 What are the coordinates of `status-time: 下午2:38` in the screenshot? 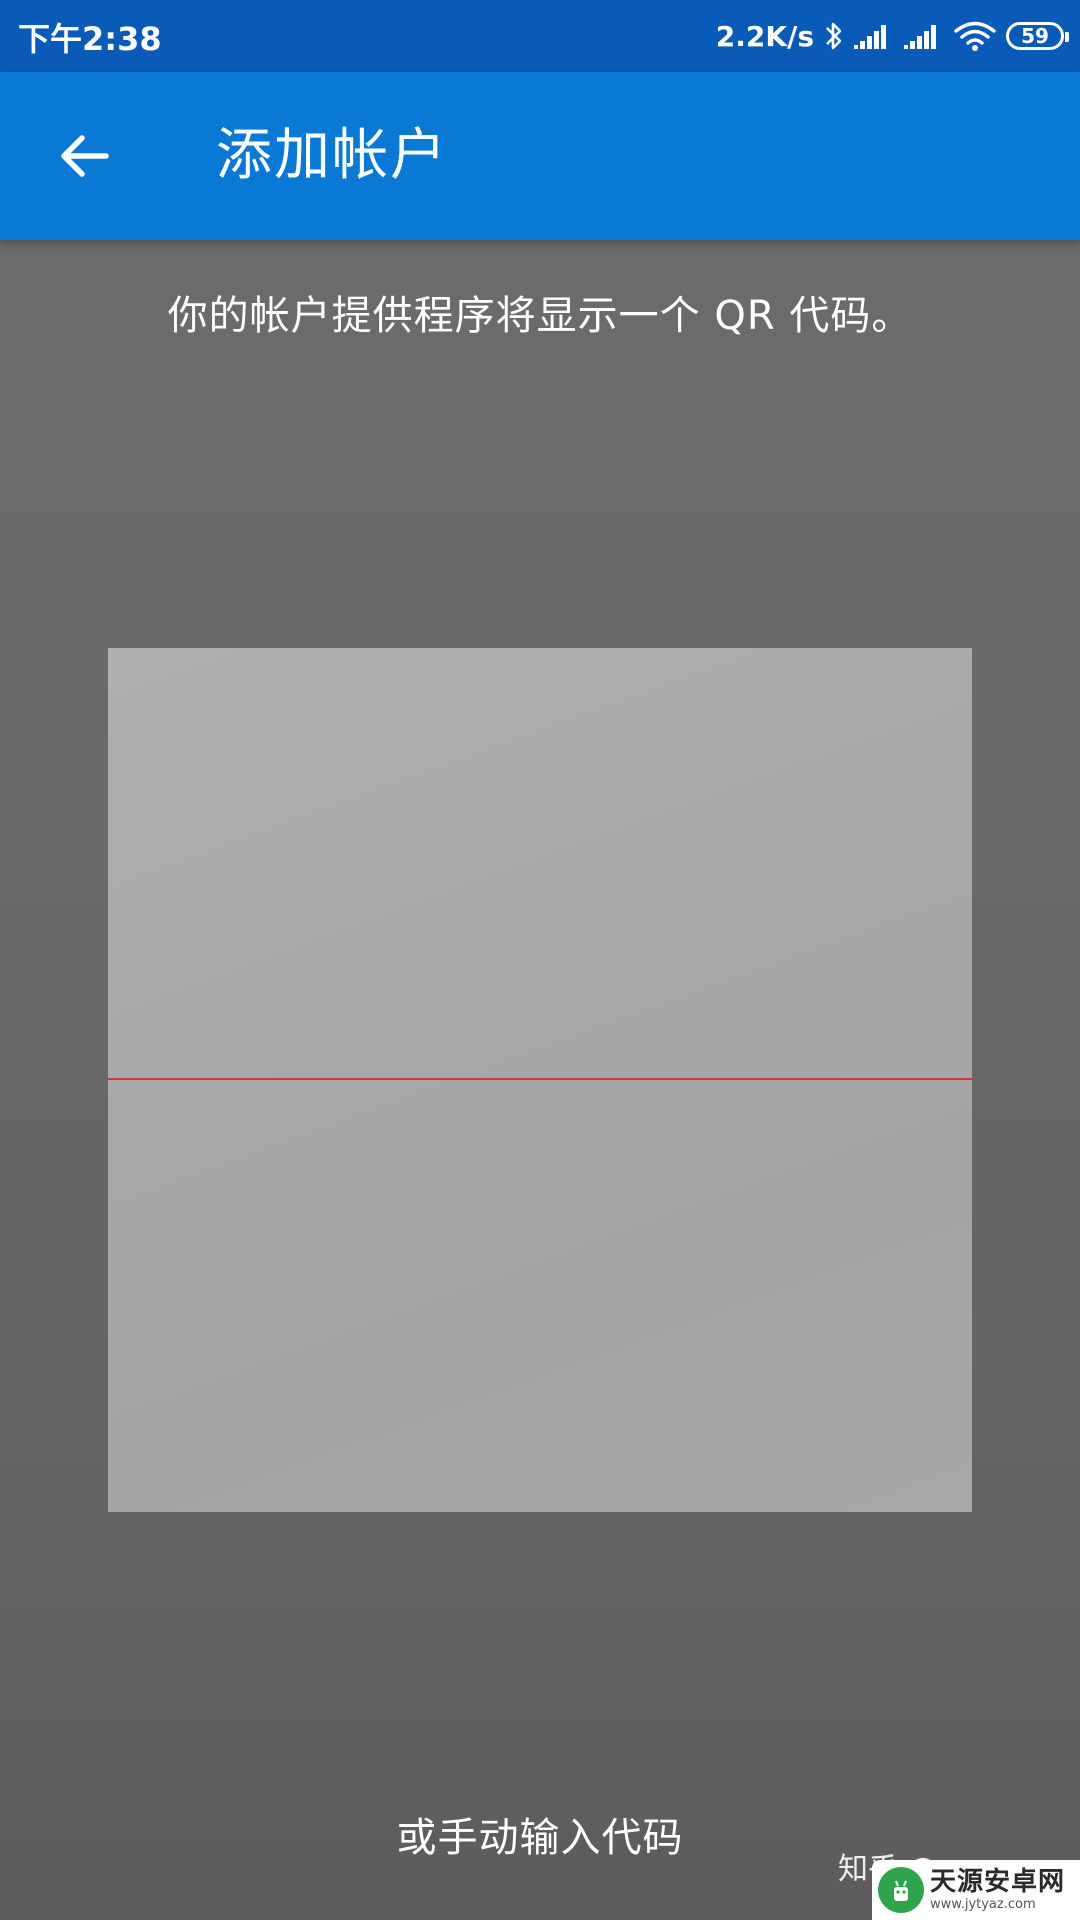 It's located at (90, 39).